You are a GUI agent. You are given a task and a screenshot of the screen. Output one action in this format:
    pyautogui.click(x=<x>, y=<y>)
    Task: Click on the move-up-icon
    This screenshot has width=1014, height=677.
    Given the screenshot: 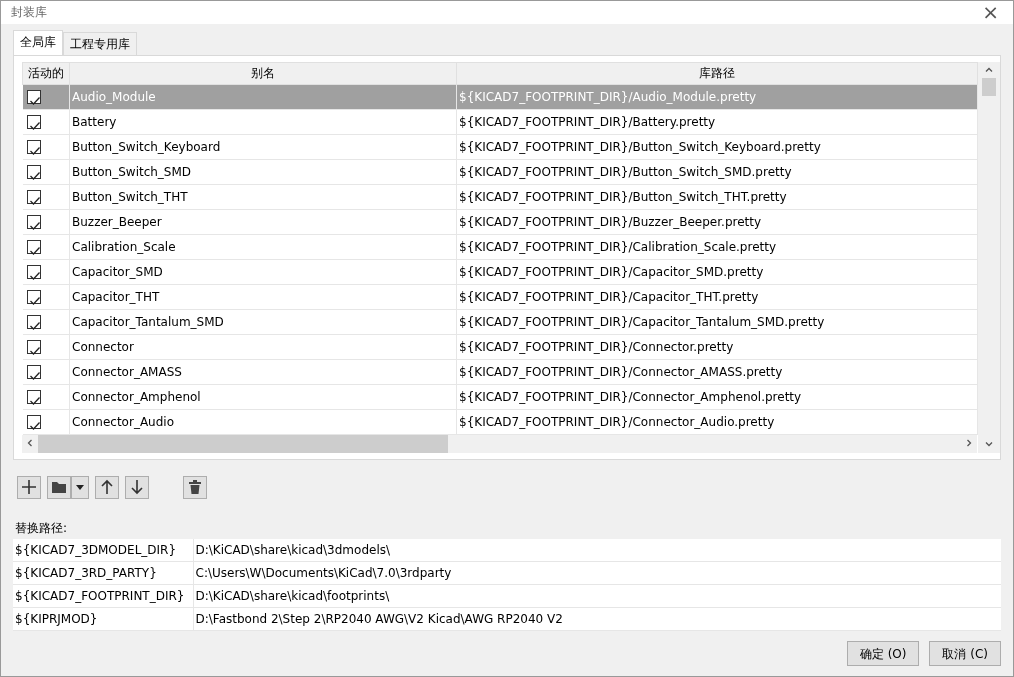 What is the action you would take?
    pyautogui.click(x=107, y=487)
    